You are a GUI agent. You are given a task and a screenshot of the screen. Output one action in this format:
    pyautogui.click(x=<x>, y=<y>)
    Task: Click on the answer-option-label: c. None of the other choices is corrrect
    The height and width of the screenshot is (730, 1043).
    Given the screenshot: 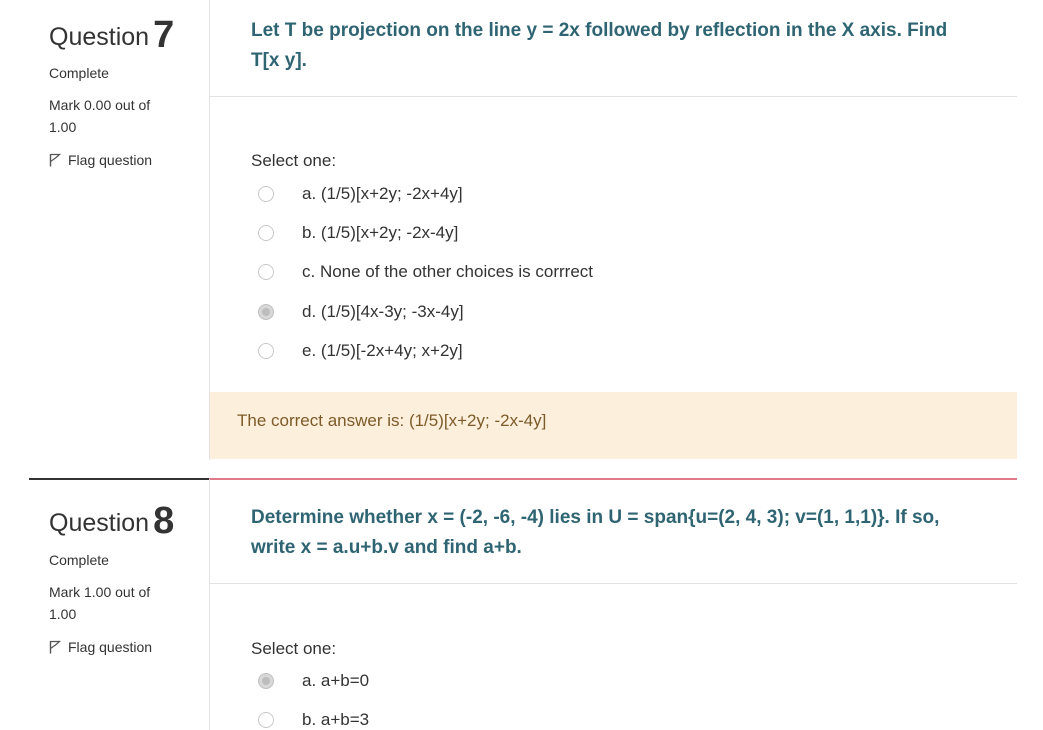 What is the action you would take?
    pyautogui.click(x=448, y=271)
    